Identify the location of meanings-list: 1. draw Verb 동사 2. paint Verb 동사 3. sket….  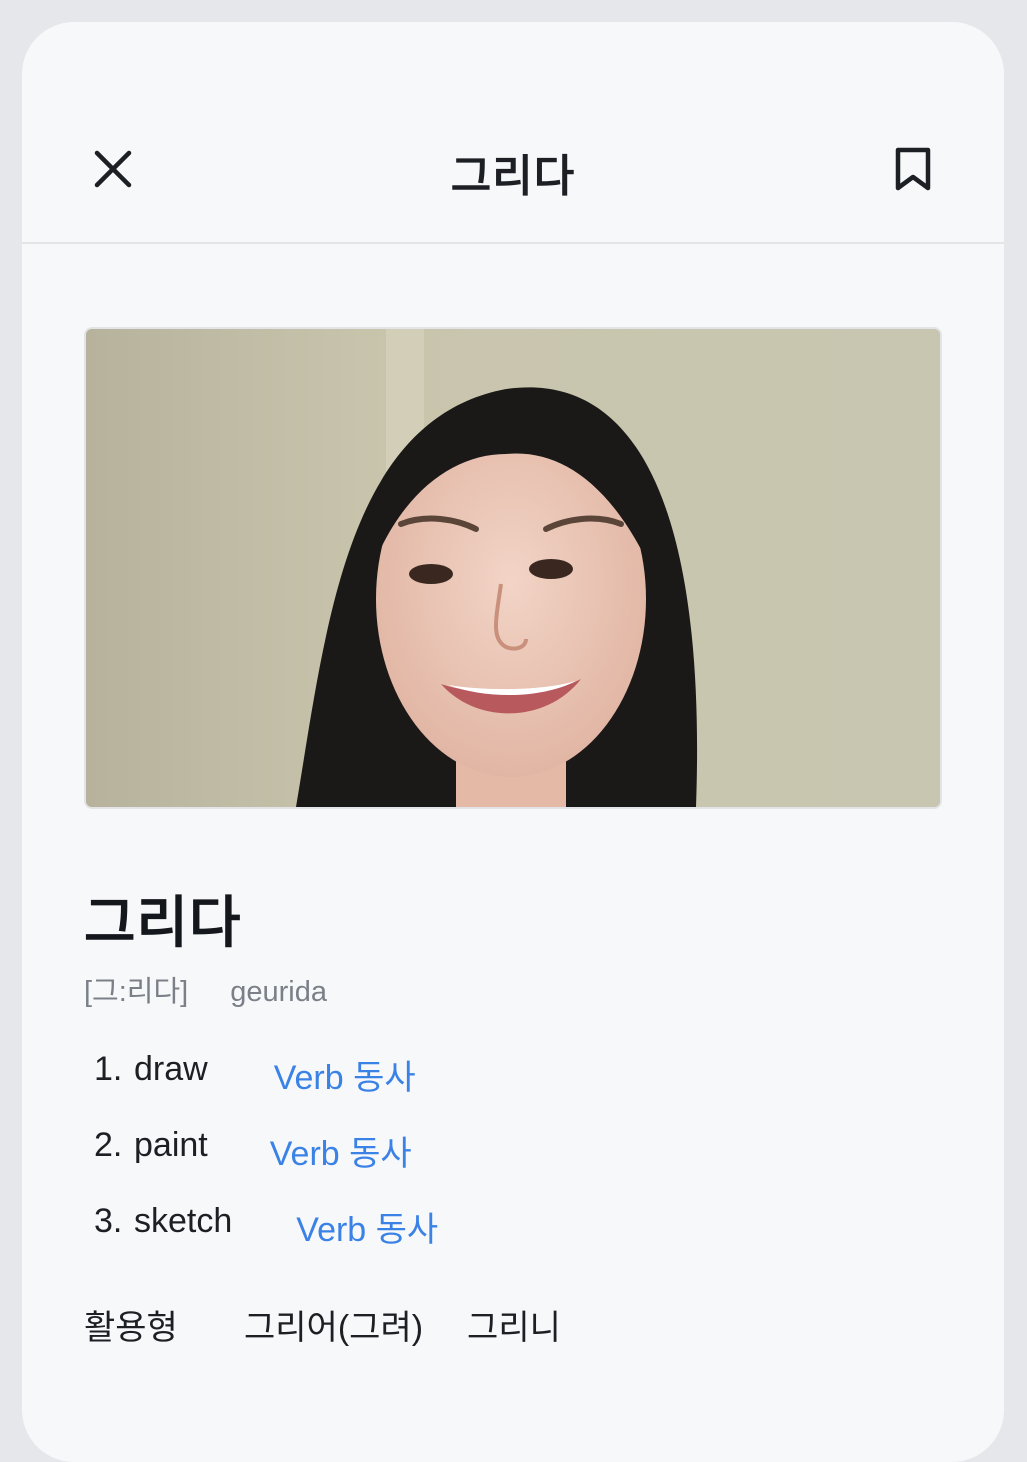
(266, 1164).